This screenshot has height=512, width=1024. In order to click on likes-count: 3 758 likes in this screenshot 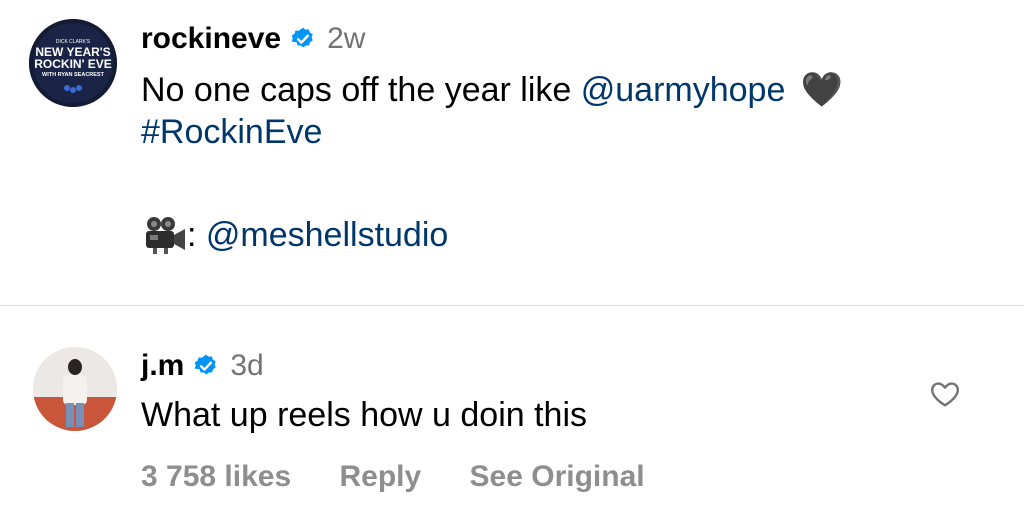, I will do `click(216, 476)`.